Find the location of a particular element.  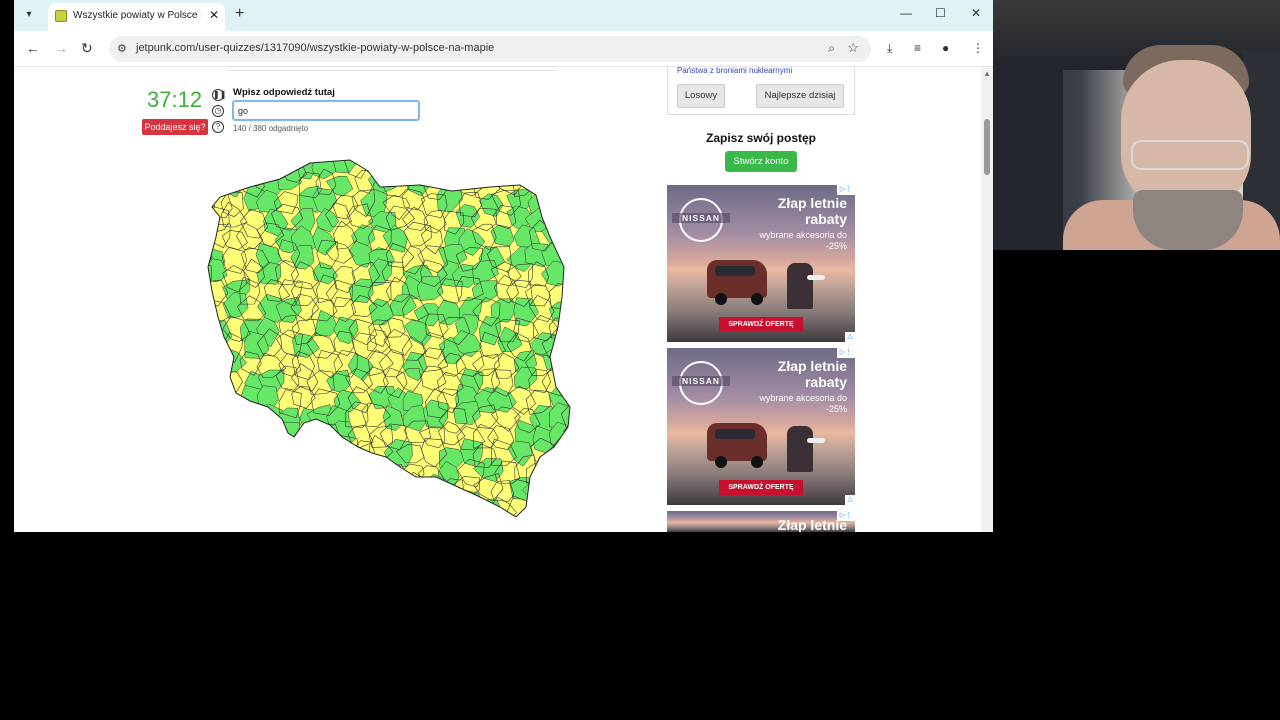

ad-brand: NISSAN is located at coordinates (701, 381).